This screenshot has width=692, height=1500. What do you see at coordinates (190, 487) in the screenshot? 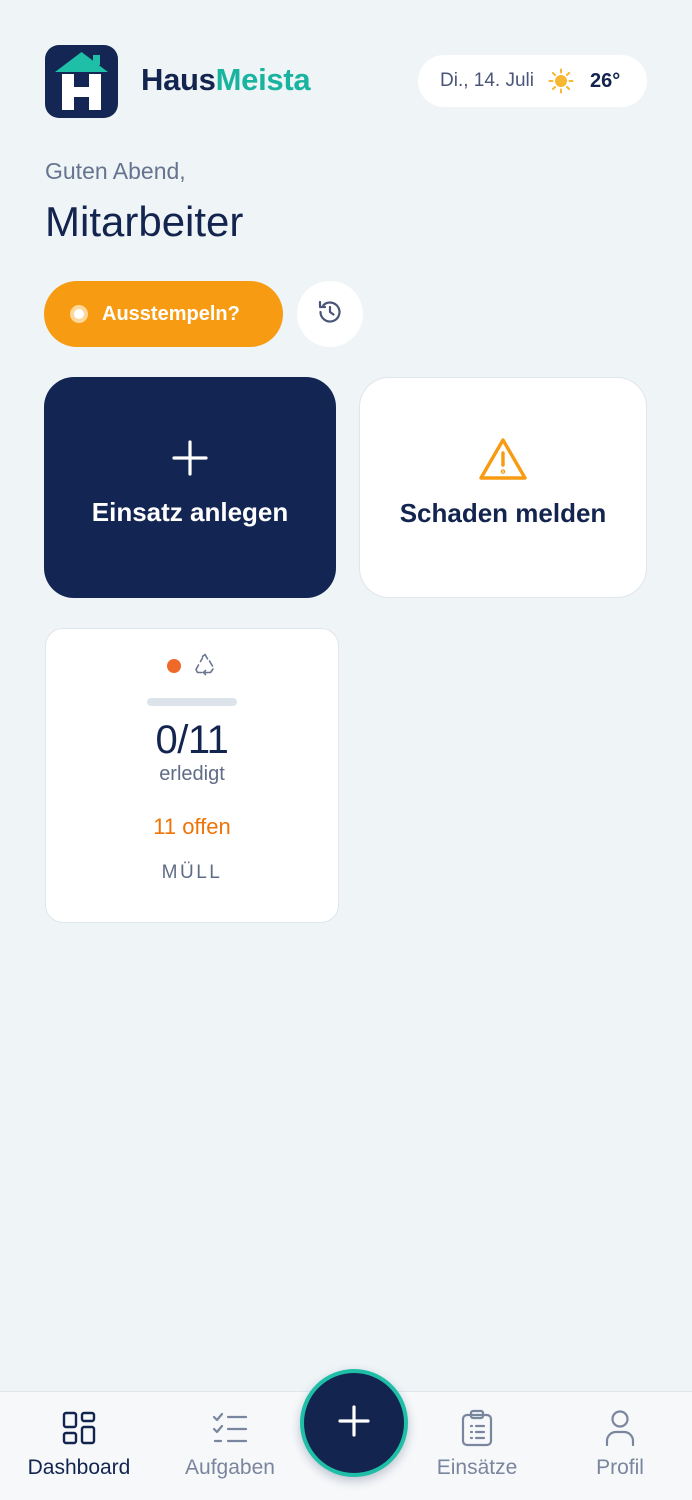
I see `create-assignment-card: Einsatz anlegen` at bounding box center [190, 487].